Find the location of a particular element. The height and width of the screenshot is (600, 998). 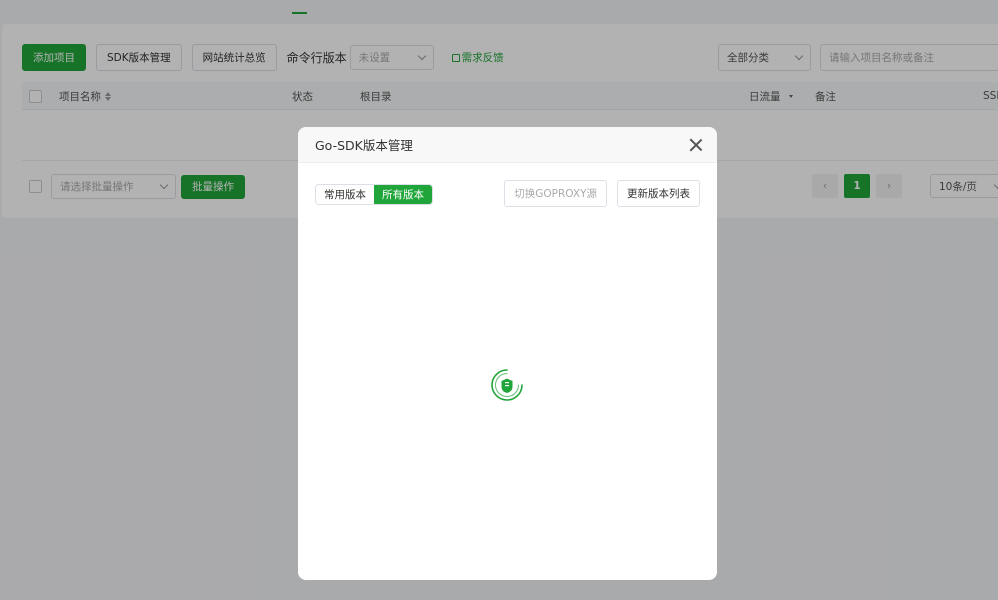

loading-spinner-icon is located at coordinates (507, 385).